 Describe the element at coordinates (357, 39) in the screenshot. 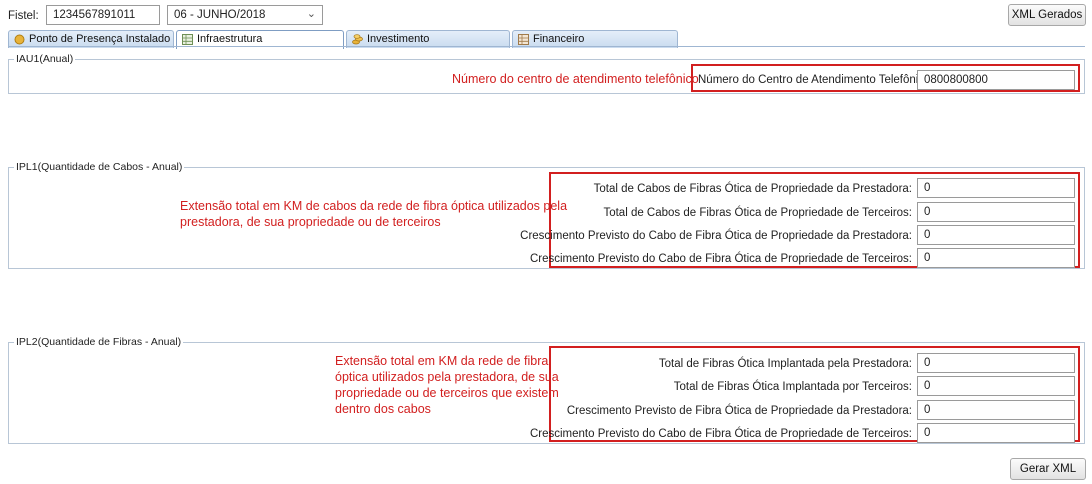

I see `coins-stack-icon` at that location.